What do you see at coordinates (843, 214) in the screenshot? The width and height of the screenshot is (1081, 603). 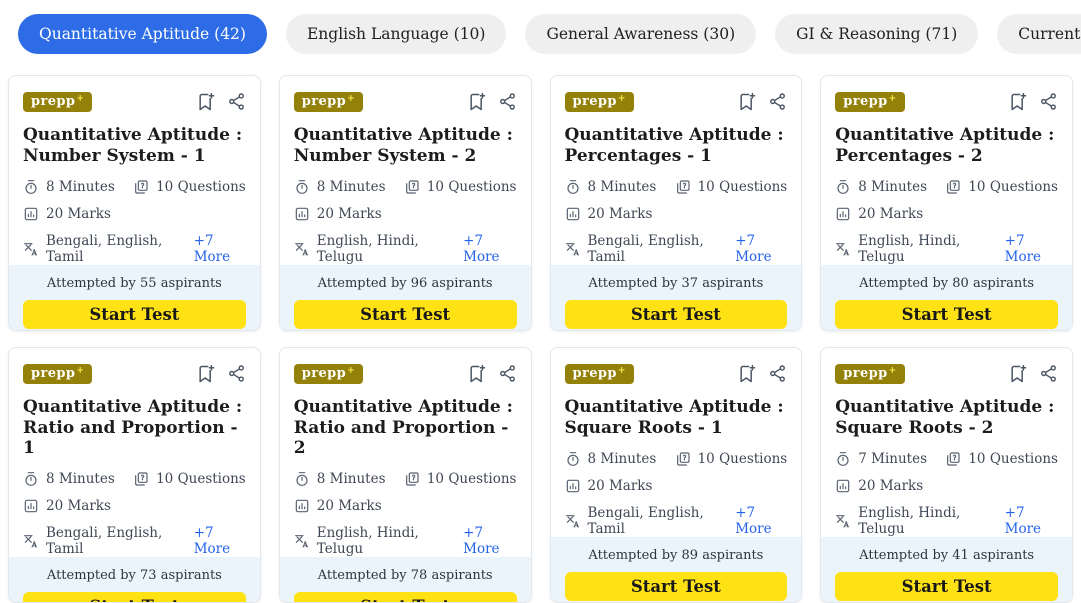 I see `bar-chart-icon` at bounding box center [843, 214].